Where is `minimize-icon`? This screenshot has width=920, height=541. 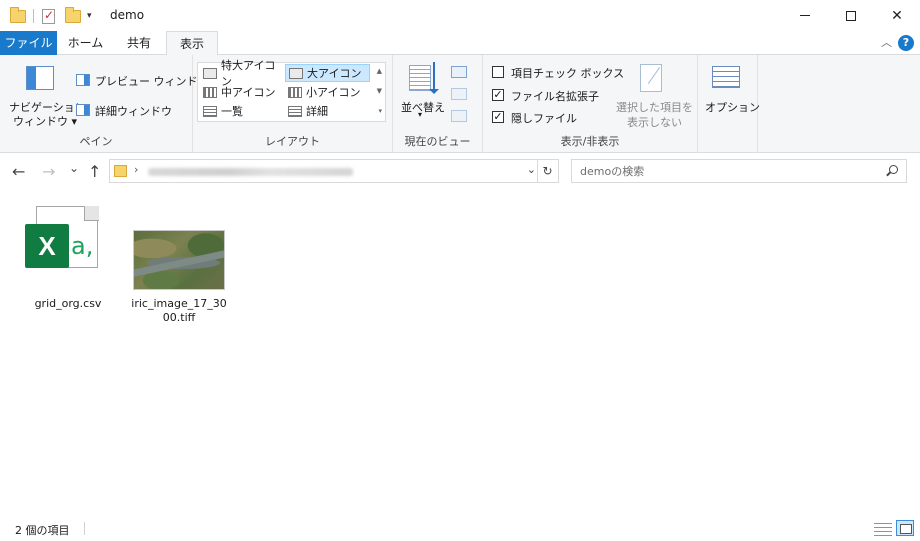
minimize-icon is located at coordinates (805, 15).